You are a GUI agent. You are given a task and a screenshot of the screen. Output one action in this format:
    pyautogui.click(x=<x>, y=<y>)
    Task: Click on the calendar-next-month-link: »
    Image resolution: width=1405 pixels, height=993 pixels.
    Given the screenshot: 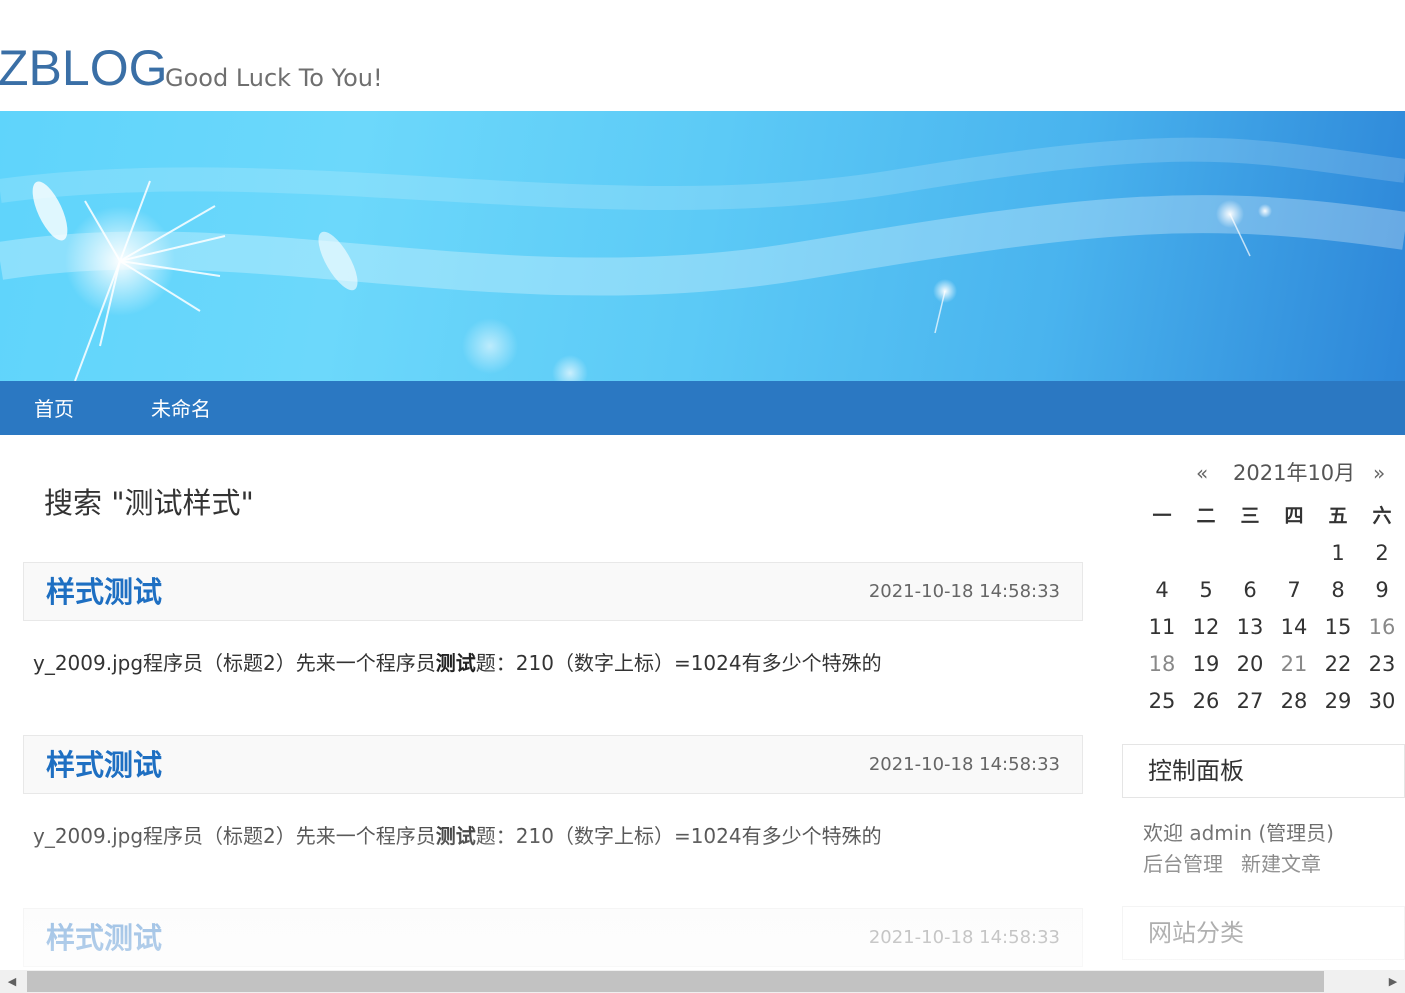 What is the action you would take?
    pyautogui.click(x=1379, y=473)
    